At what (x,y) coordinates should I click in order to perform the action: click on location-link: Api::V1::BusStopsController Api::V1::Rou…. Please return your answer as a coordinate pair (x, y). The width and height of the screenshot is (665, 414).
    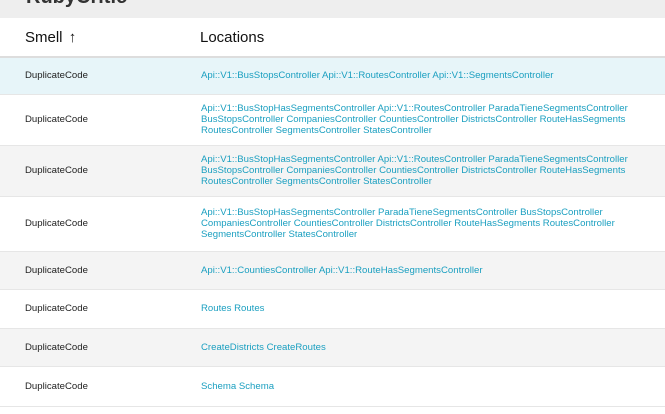
    Looking at the image, I should click on (377, 75).